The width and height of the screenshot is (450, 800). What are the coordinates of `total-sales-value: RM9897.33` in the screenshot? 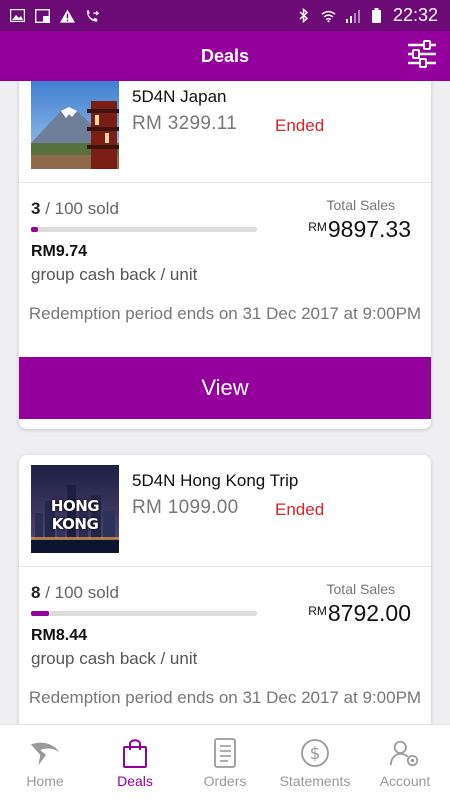 It's located at (359, 229).